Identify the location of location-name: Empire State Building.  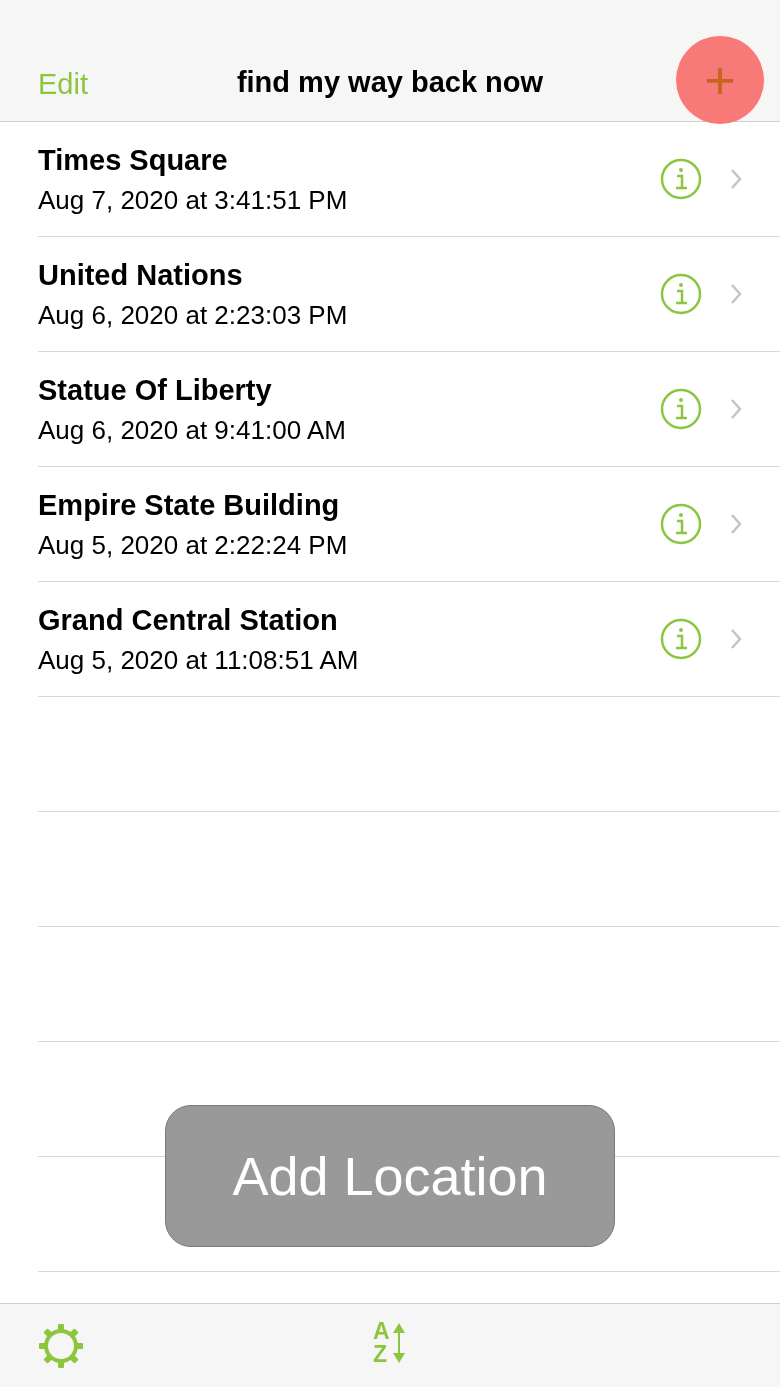
(189, 505).